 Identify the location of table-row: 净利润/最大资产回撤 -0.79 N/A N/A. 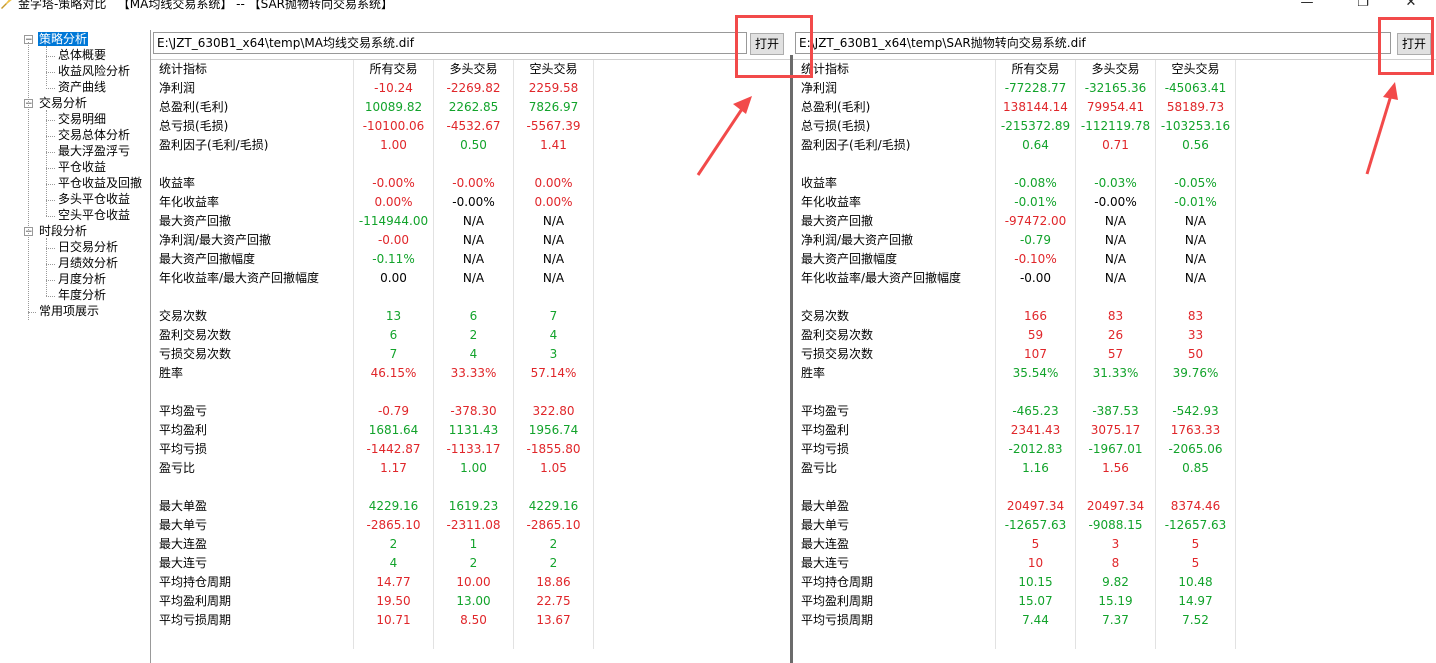
(1114, 240).